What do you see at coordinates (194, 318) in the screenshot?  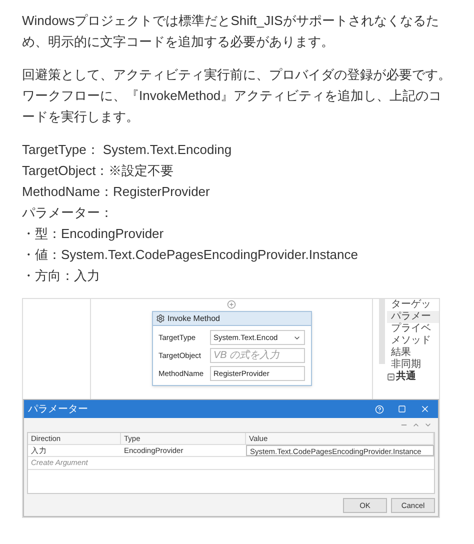 I see `activity-title: Invoke Method` at bounding box center [194, 318].